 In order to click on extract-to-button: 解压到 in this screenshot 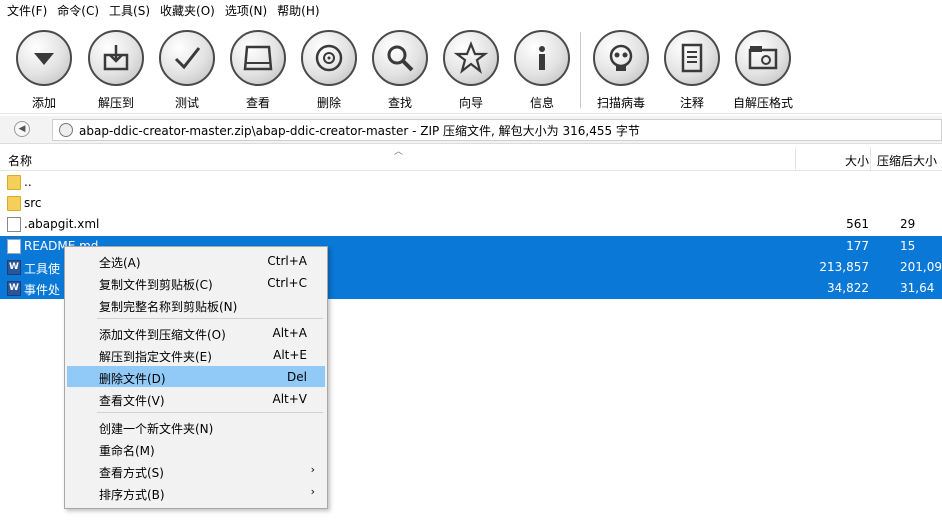, I will do `click(116, 70)`.